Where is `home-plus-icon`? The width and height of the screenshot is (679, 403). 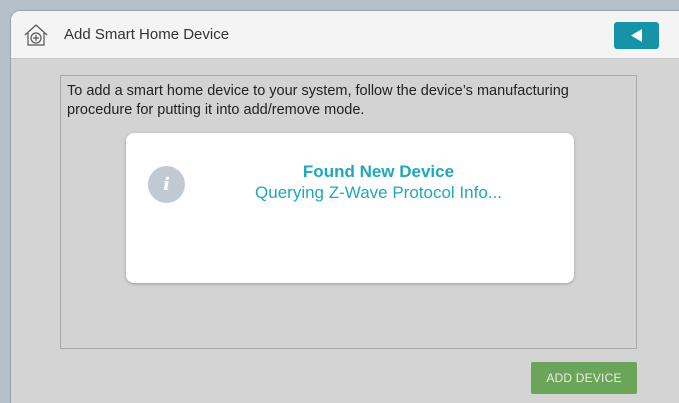 home-plus-icon is located at coordinates (36, 35).